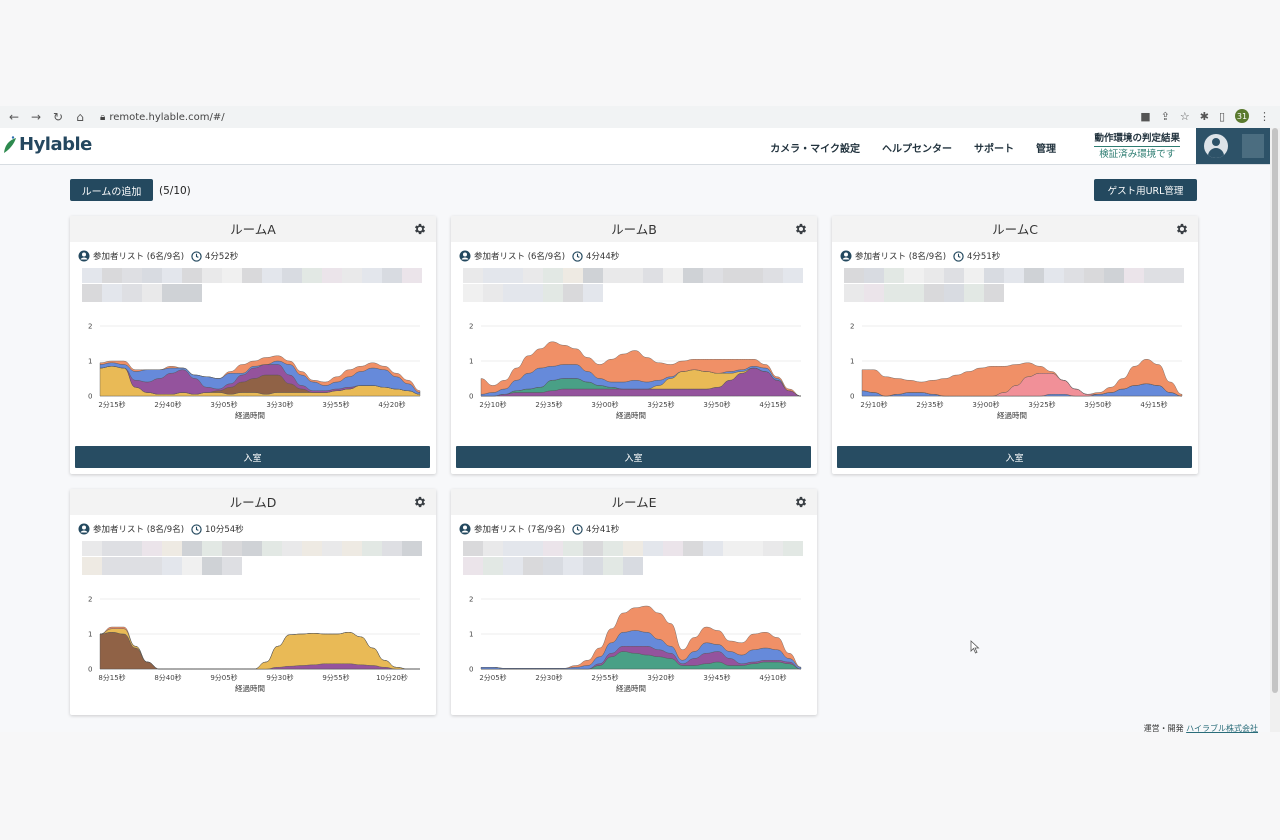 This screenshot has width=1280, height=840. What do you see at coordinates (1097, 404) in the screenshot?
I see `x-tick-label: 3分50秒` at bounding box center [1097, 404].